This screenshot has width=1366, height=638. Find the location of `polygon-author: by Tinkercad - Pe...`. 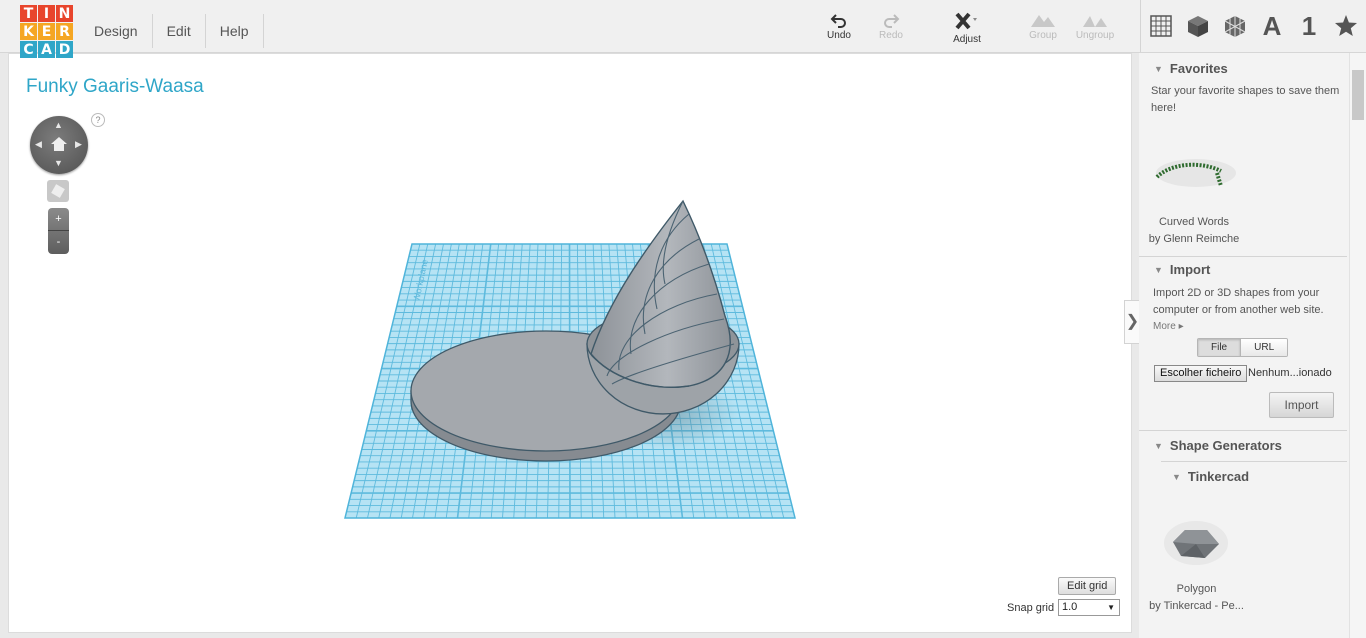

polygon-author: by Tinkercad - Pe... is located at coordinates (1196, 606).